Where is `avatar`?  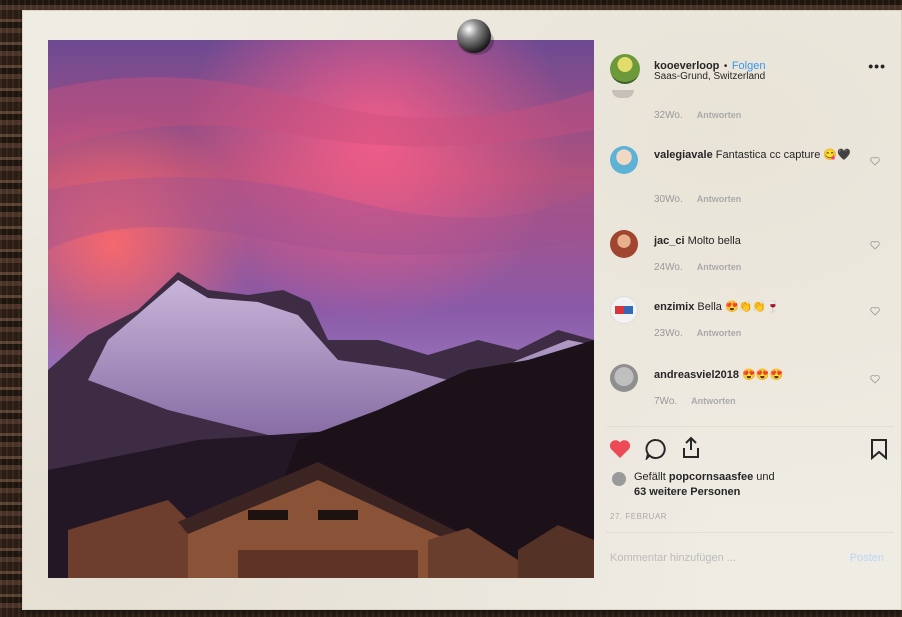
avatar is located at coordinates (625, 69).